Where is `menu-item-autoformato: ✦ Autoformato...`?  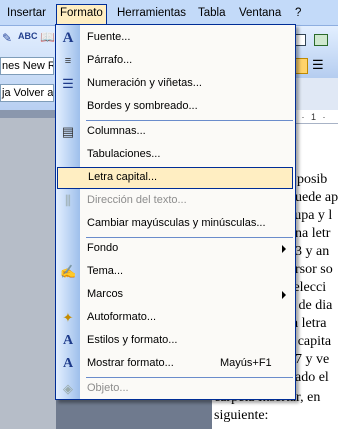 menu-item-autoformato: ✦ Autoformato... is located at coordinates (175, 318).